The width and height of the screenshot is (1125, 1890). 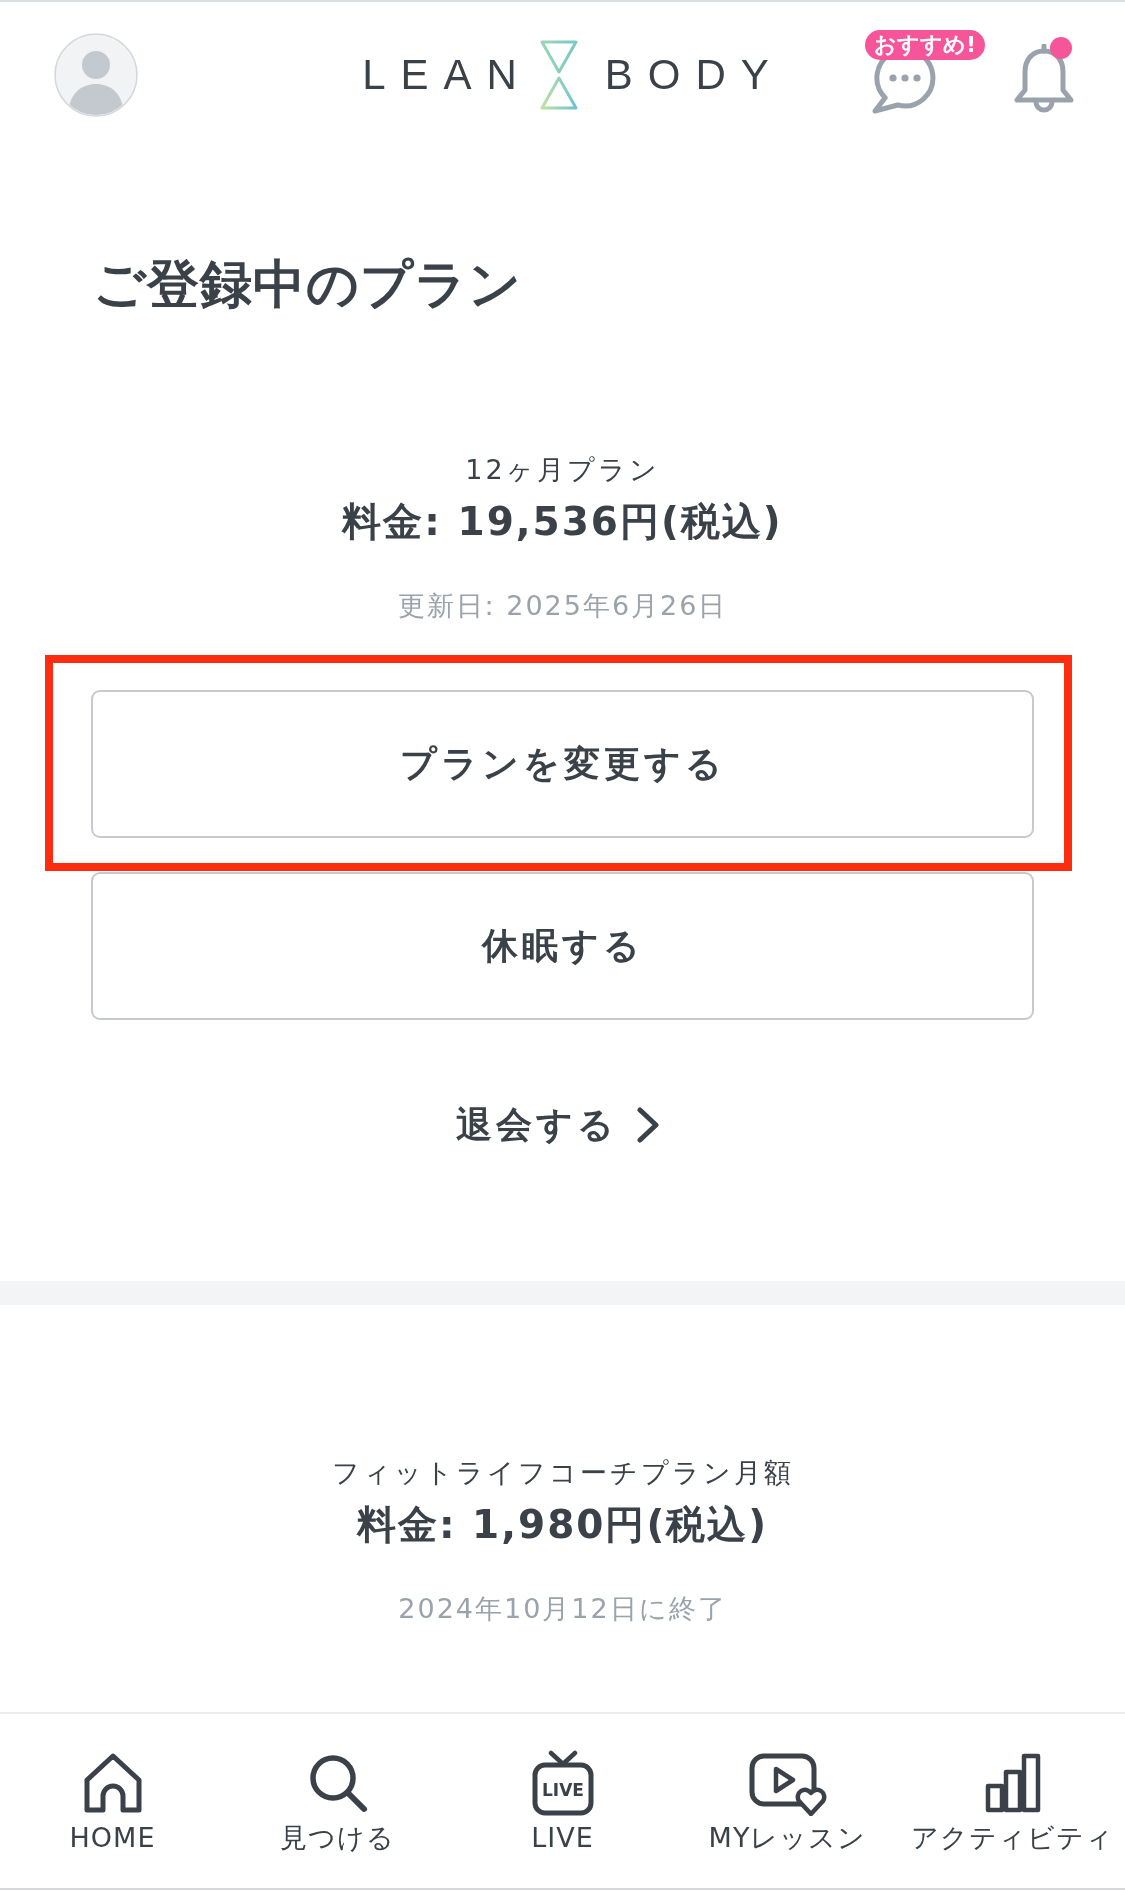 I want to click on tv-icon, so click(x=562, y=1783).